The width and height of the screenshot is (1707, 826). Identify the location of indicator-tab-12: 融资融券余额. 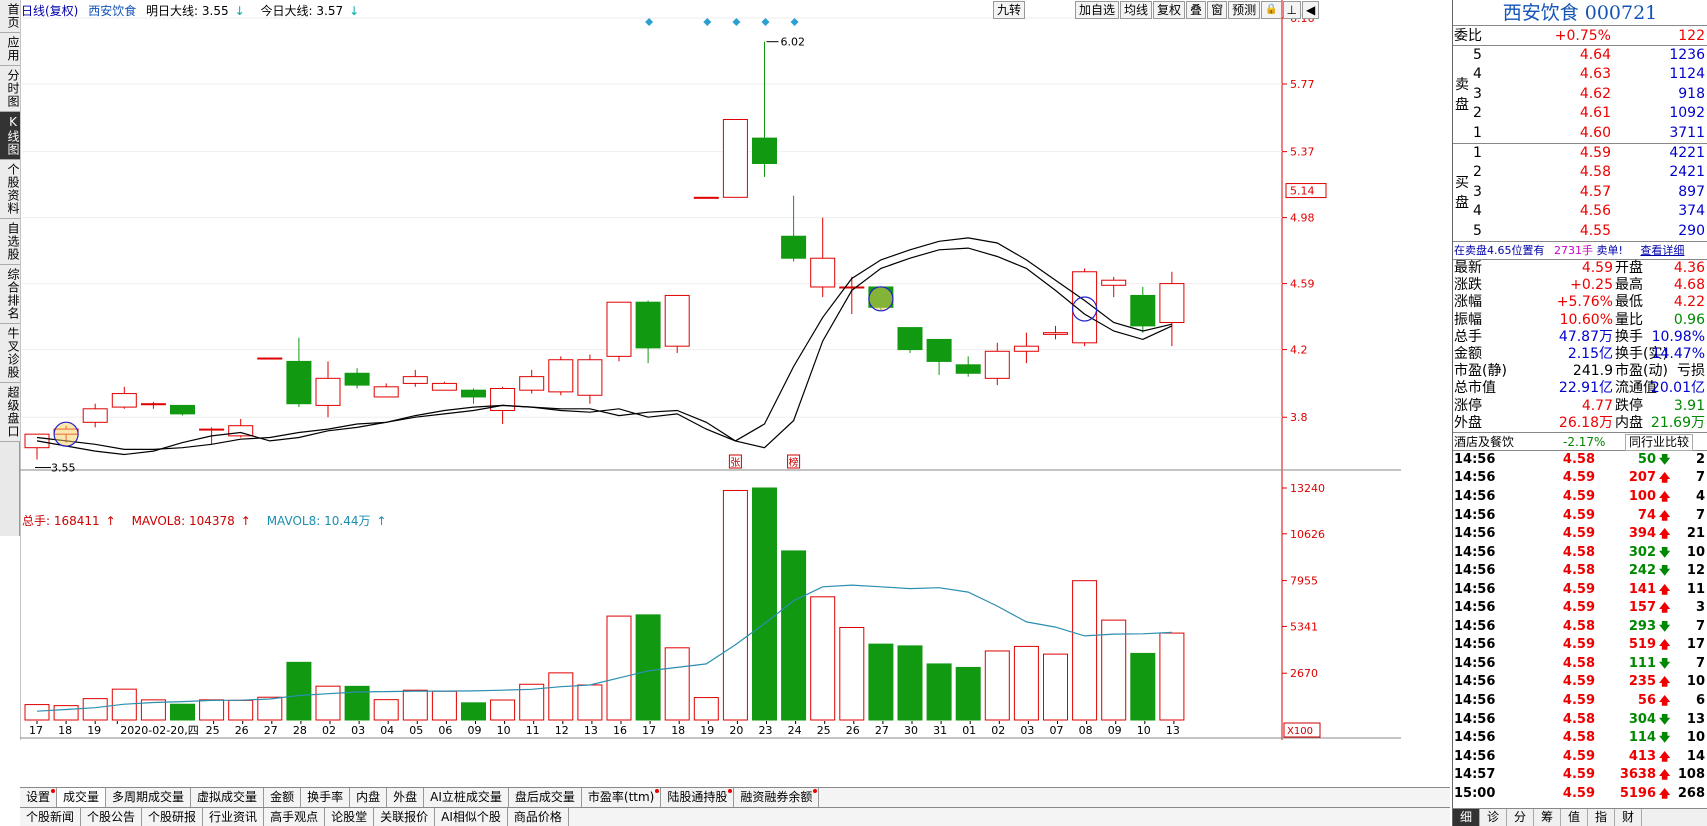
(777, 797).